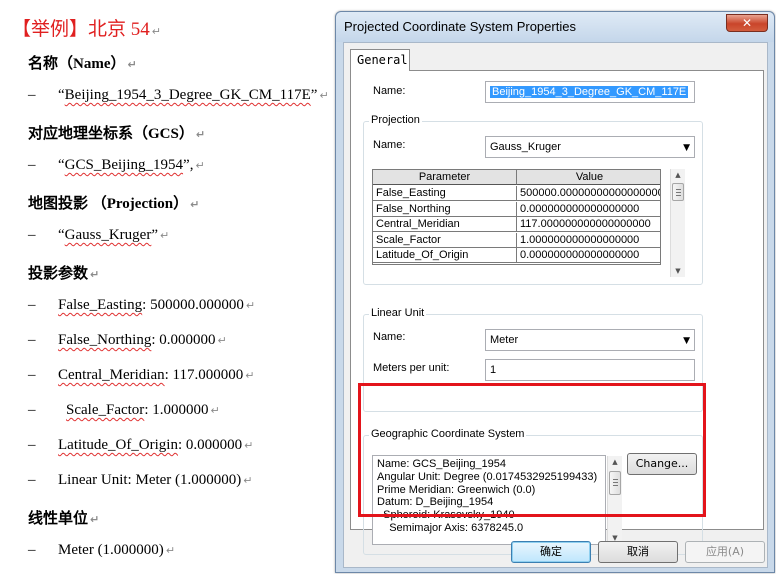 This screenshot has height=574, width=776. I want to click on doc-line-text: Central_Meridian: 117.000000, so click(151, 375).